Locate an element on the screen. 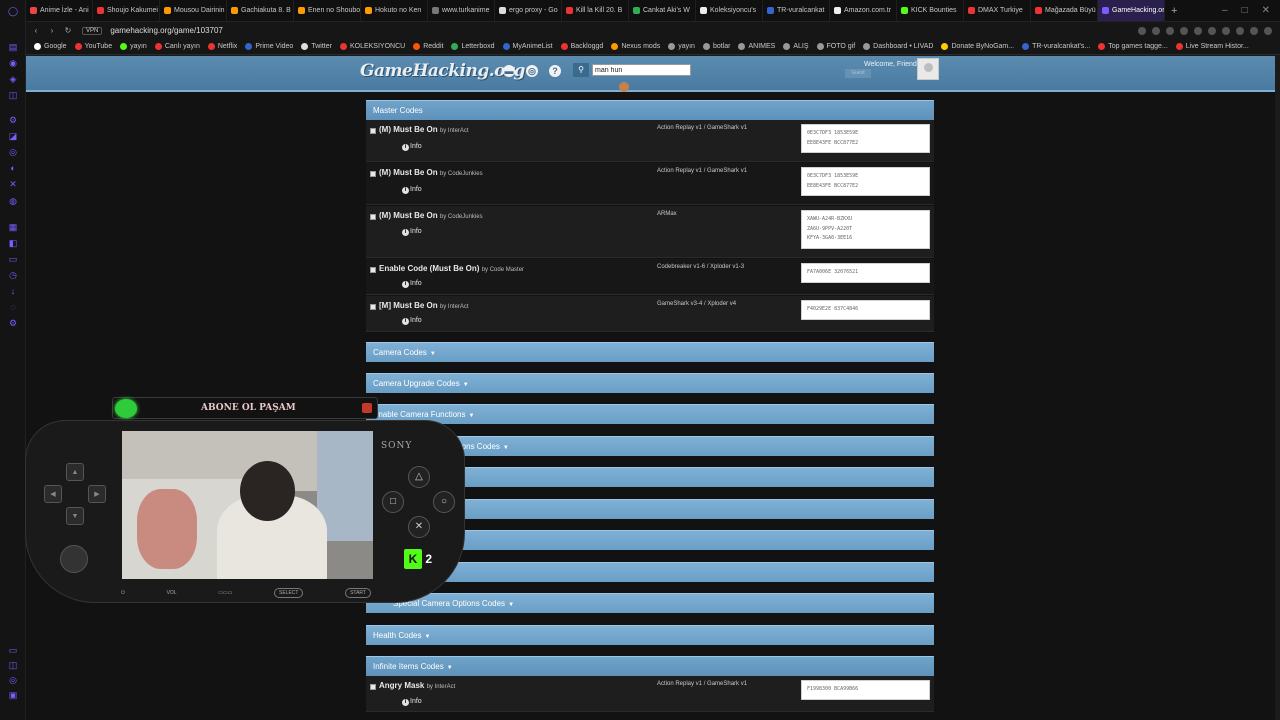 This screenshot has height=720, width=1280. section-camera-codes: Camera Codes ▼ is located at coordinates (650, 352).